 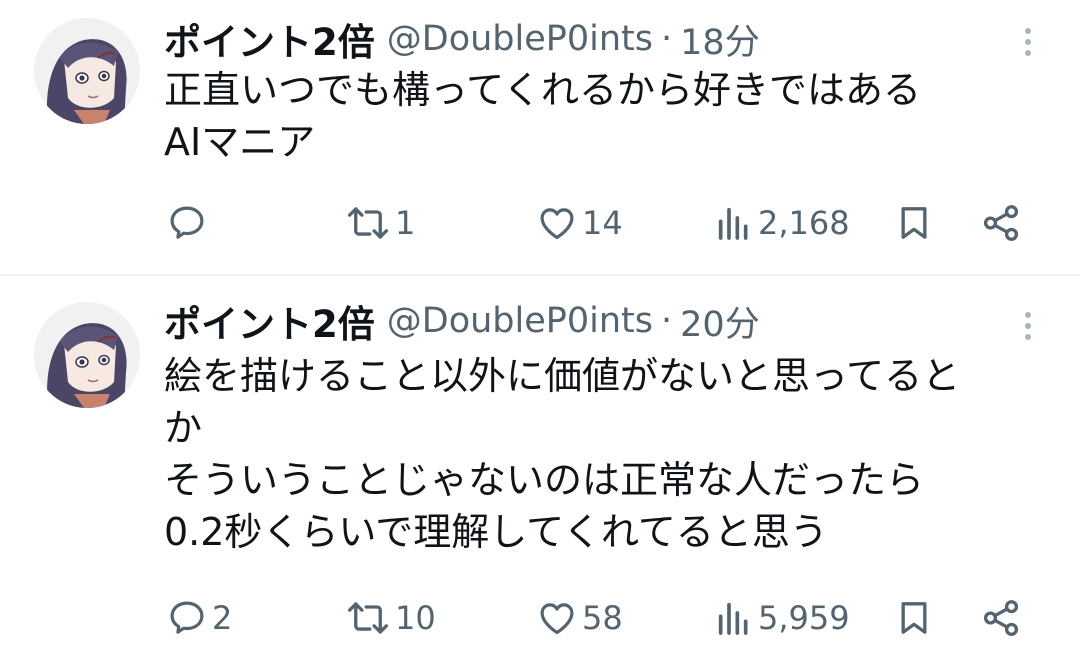 I want to click on like-button: 14, so click(x=579, y=223).